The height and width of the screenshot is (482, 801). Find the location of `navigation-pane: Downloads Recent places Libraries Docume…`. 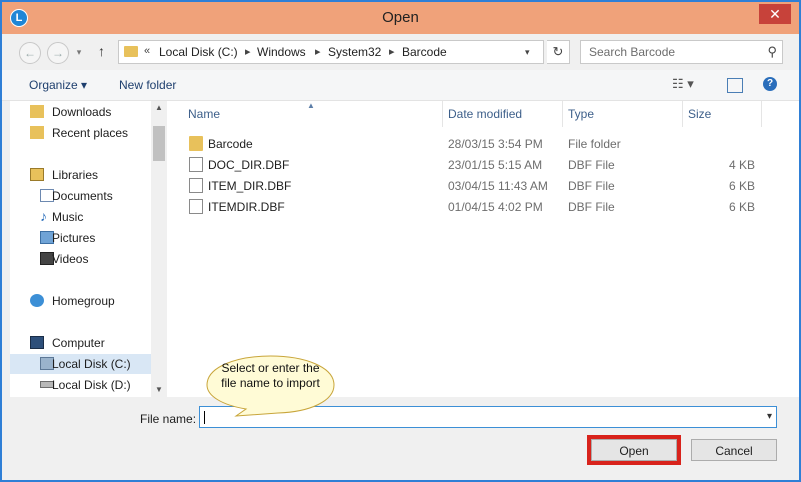

navigation-pane: Downloads Recent places Libraries Docume… is located at coordinates (88, 249).